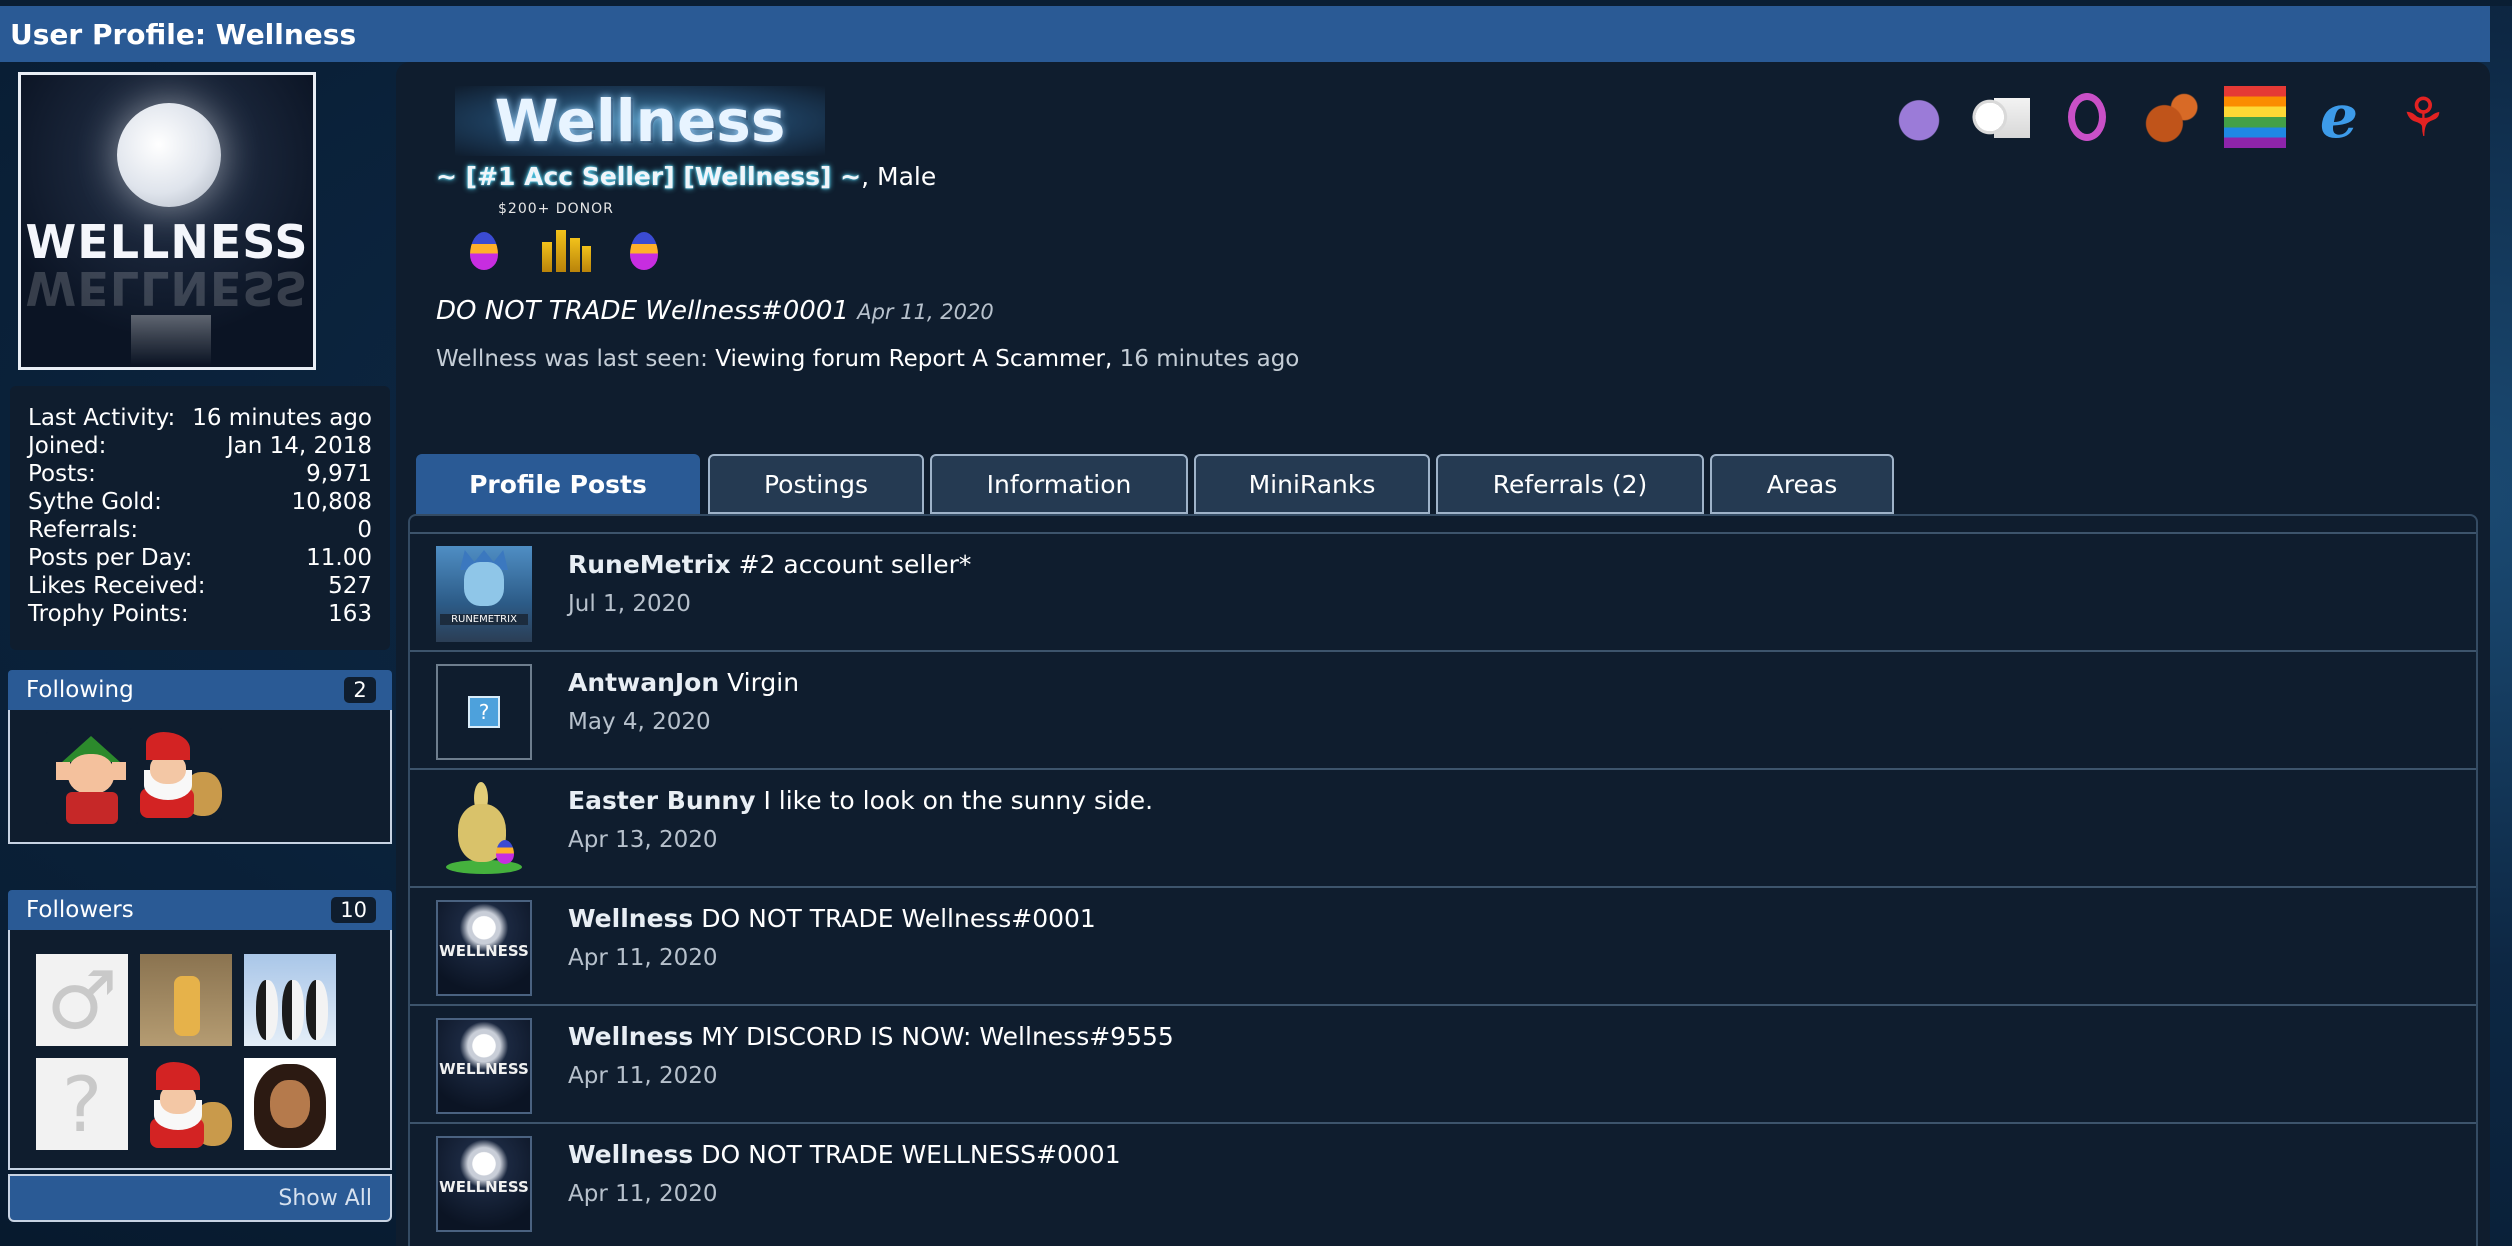 This screenshot has width=2512, height=1246. Describe the element at coordinates (200, 418) in the screenshot. I see `stat-last-activity: Last Activity: 16 minutes ago` at that location.